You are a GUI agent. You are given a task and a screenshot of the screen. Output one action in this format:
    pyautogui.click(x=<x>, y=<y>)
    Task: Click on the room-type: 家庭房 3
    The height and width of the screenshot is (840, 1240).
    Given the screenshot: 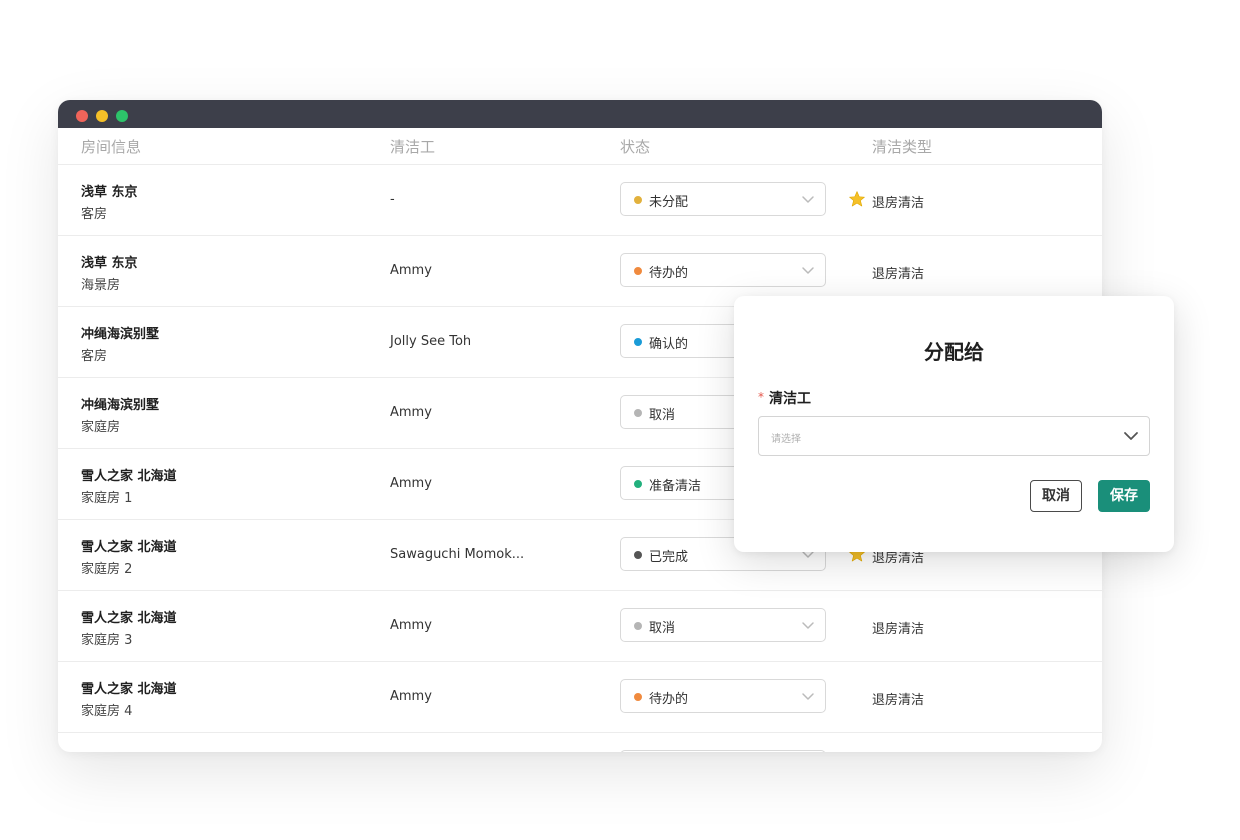 What is the action you would take?
    pyautogui.click(x=107, y=640)
    